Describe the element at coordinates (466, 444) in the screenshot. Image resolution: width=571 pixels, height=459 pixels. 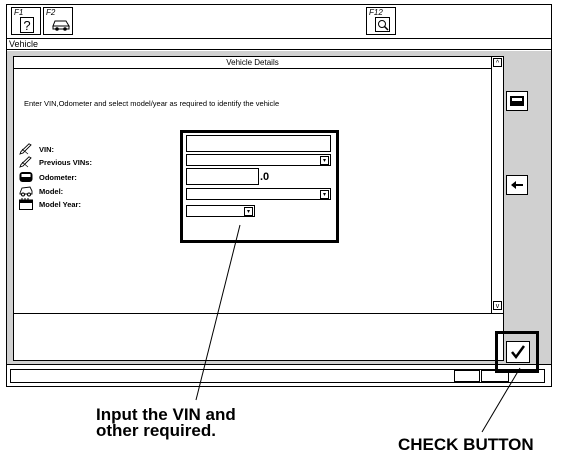
I see `check-button-callout-text: CHECK BUTTON` at that location.